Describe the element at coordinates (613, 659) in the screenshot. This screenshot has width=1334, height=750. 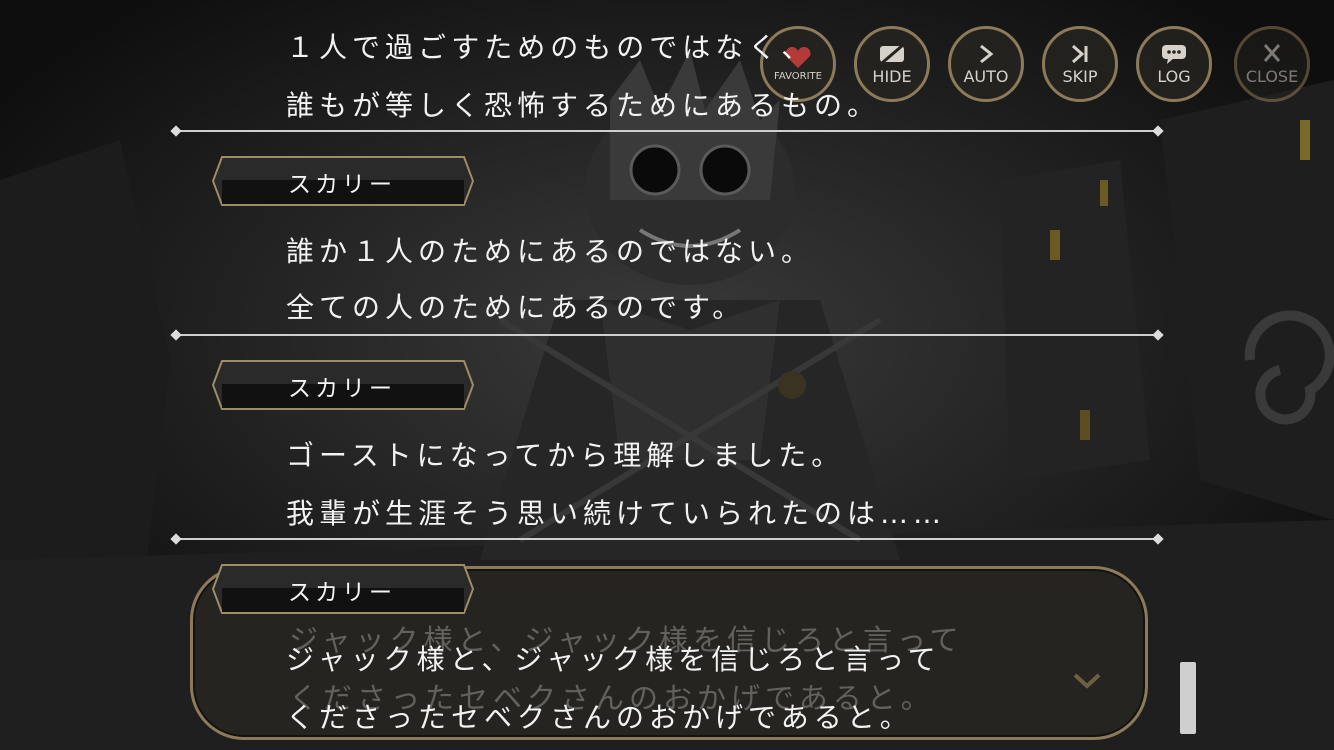
I see `log-entry-4-line-1: ジャック様と、ジャック様を信じろと言って` at that location.